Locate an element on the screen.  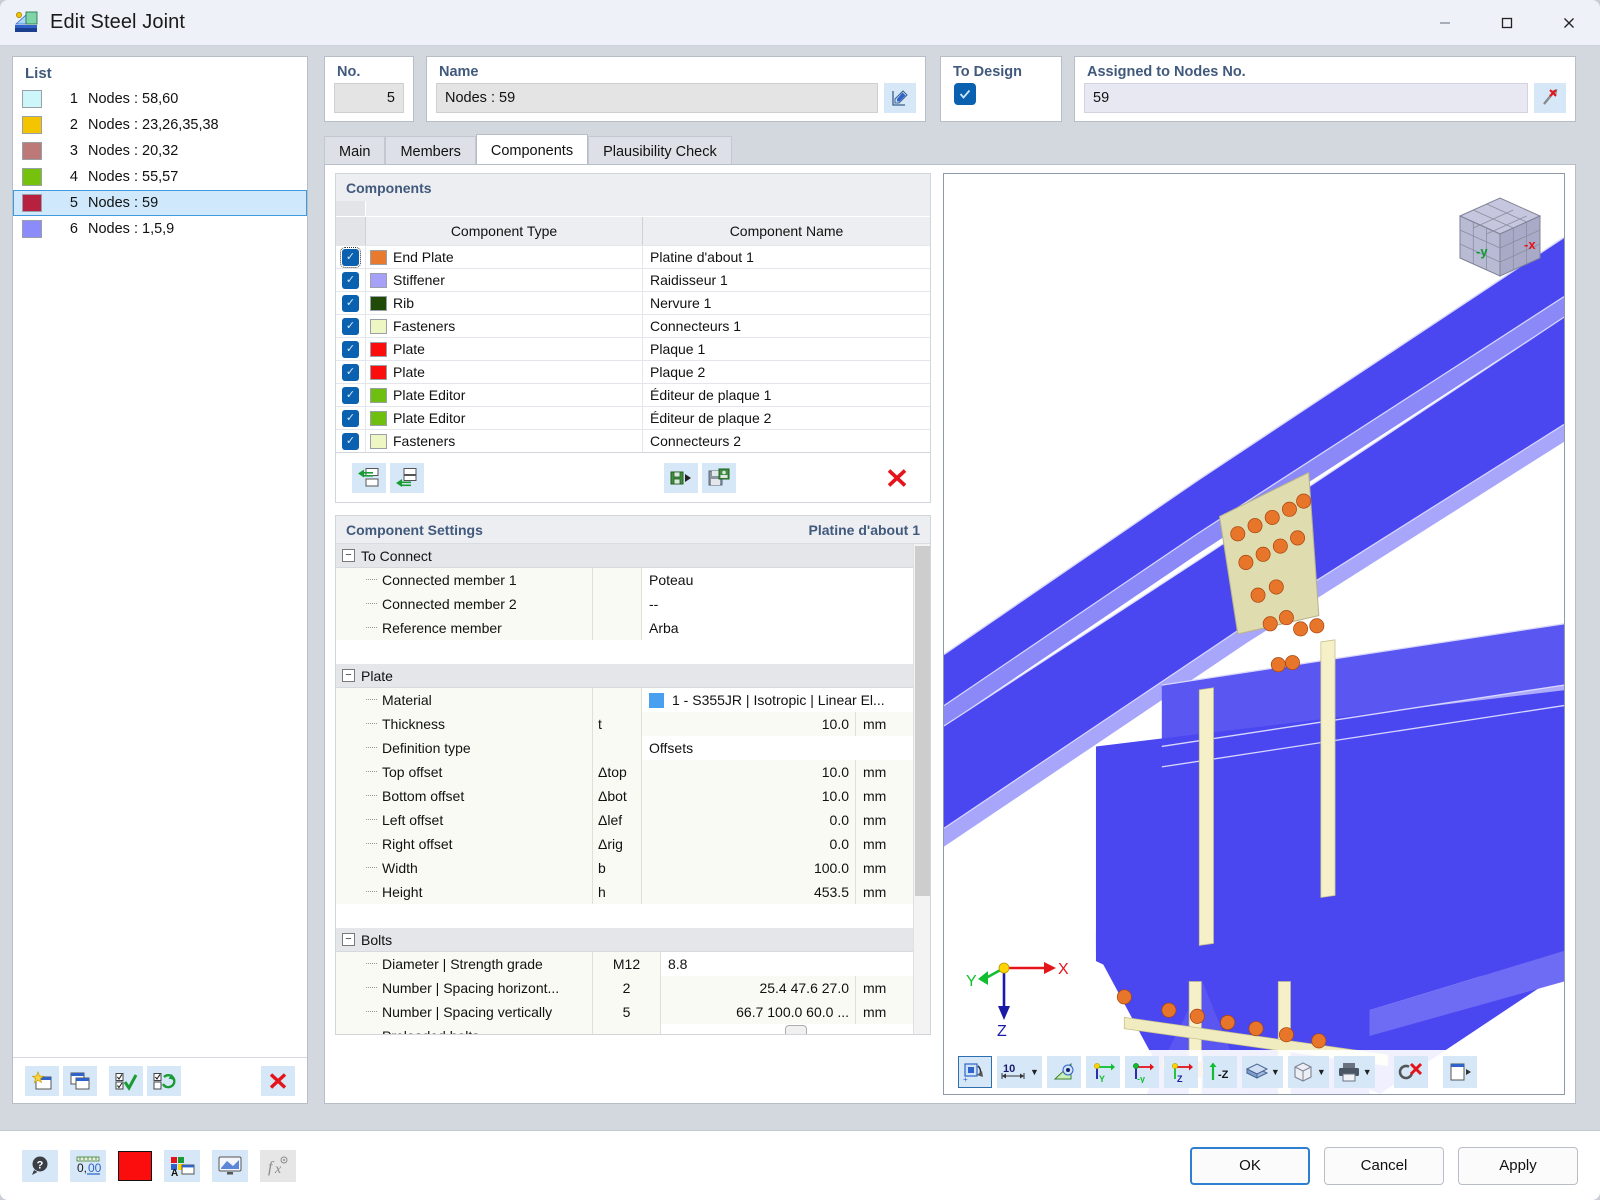
minimize-button is located at coordinates (1445, 23).